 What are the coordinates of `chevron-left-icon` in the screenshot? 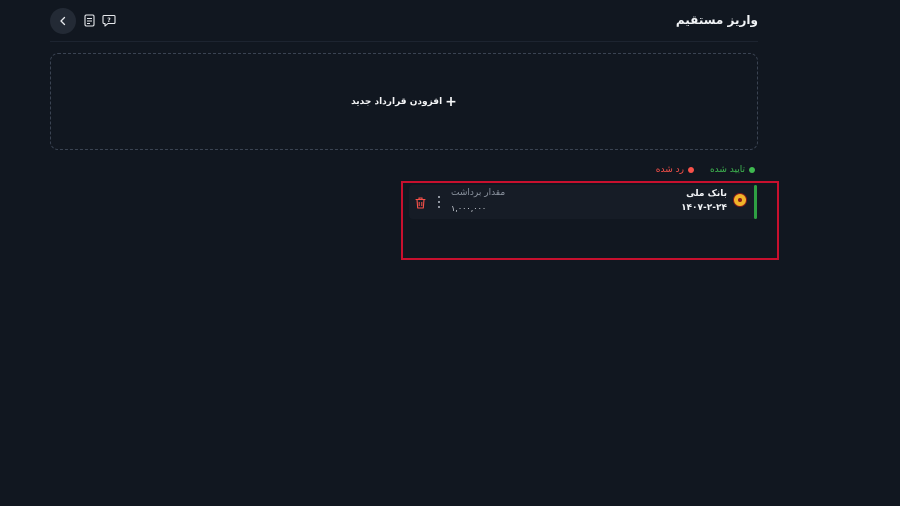 It's located at (63, 21).